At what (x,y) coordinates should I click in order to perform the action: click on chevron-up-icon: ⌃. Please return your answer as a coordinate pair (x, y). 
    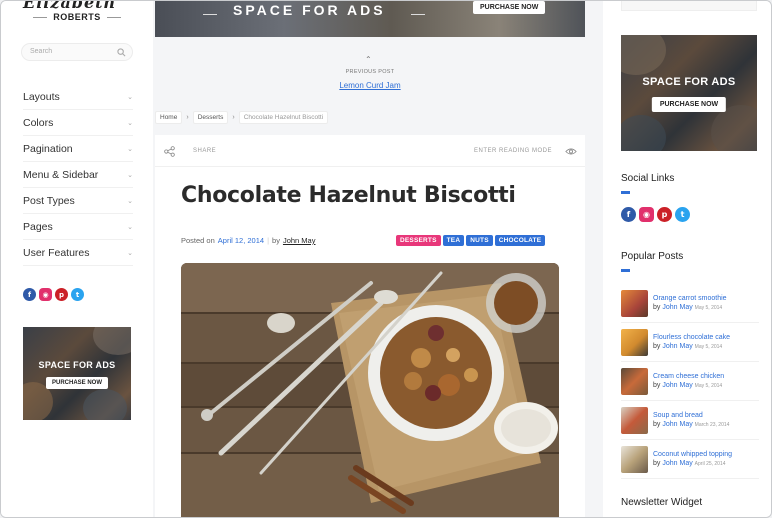
    Looking at the image, I should click on (368, 59).